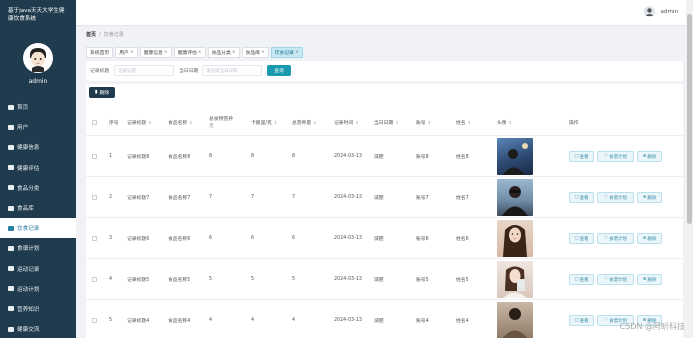  What do you see at coordinates (294, 320) in the screenshot?
I see `cell-amount: 4` at bounding box center [294, 320].